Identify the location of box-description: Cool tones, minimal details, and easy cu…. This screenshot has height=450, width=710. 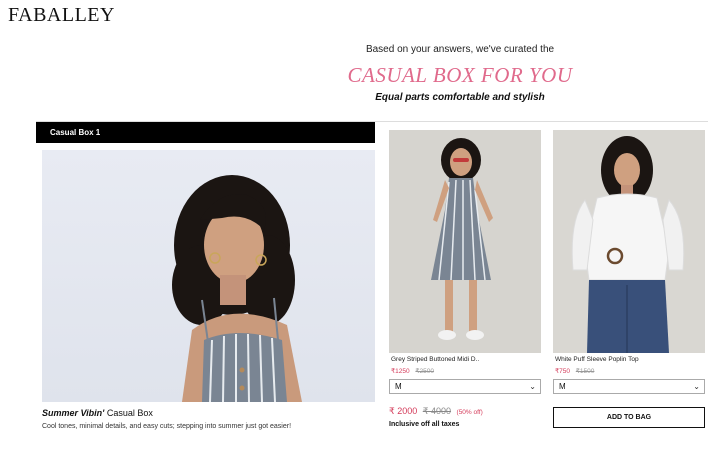
(167, 426).